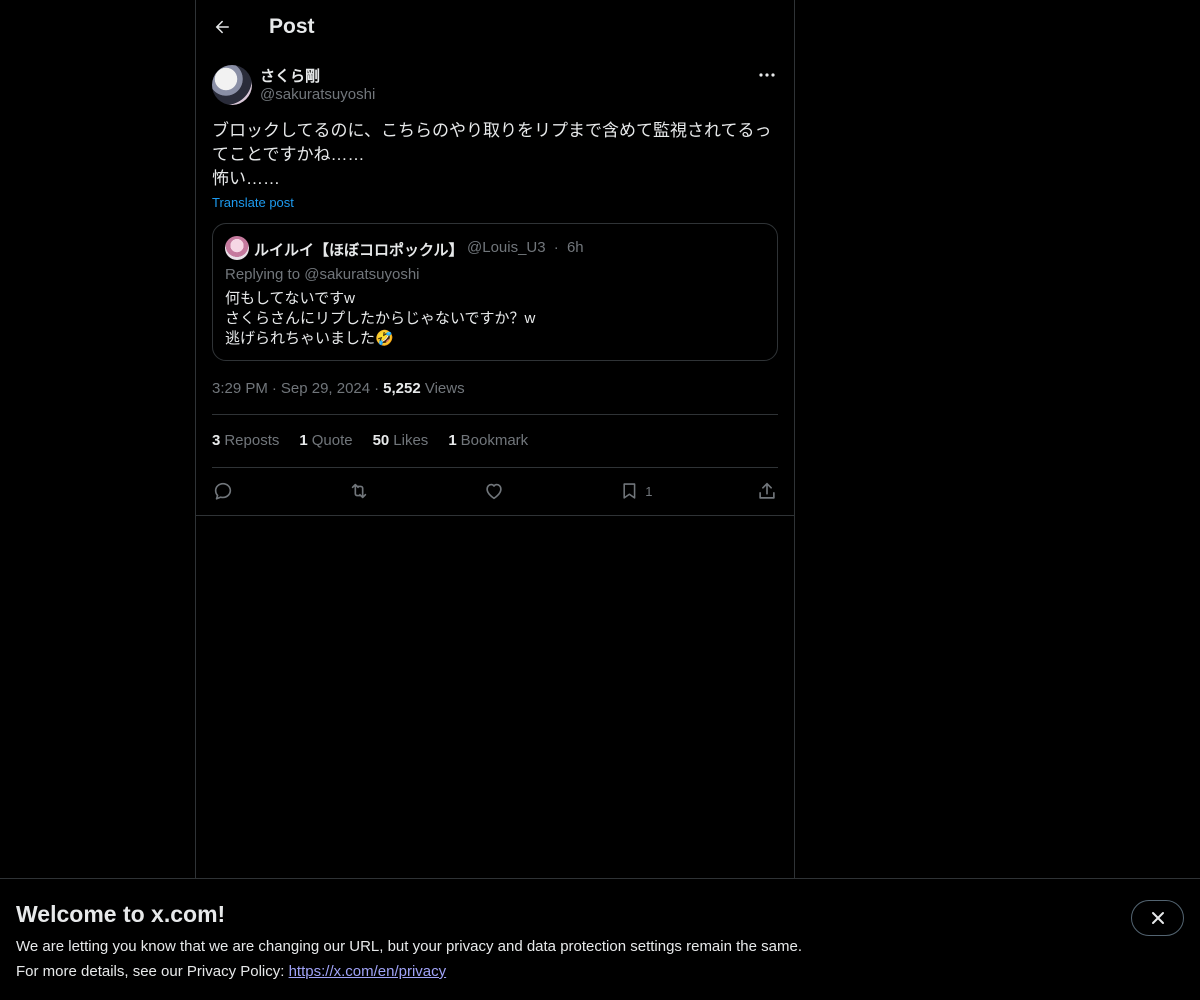  I want to click on share-icon, so click(767, 490).